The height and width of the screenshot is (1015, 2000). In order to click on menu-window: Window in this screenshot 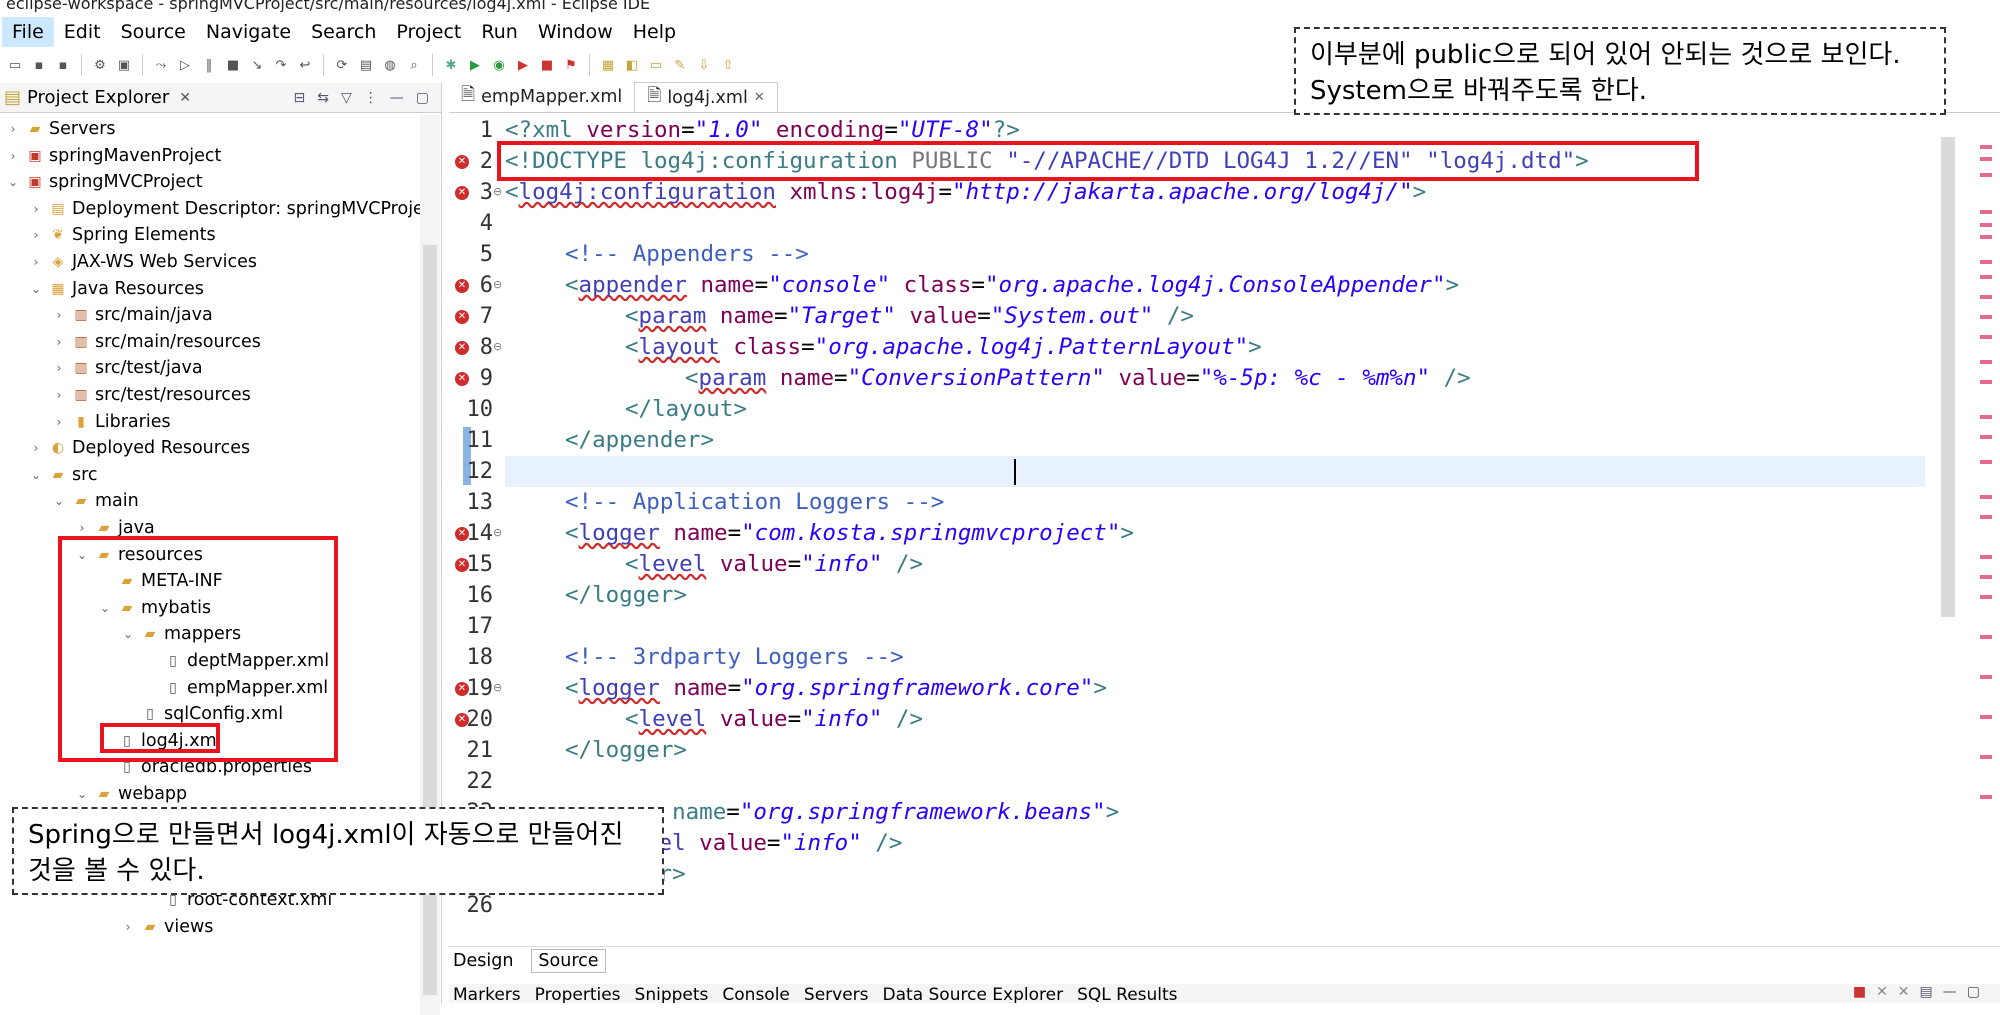, I will do `click(575, 32)`.